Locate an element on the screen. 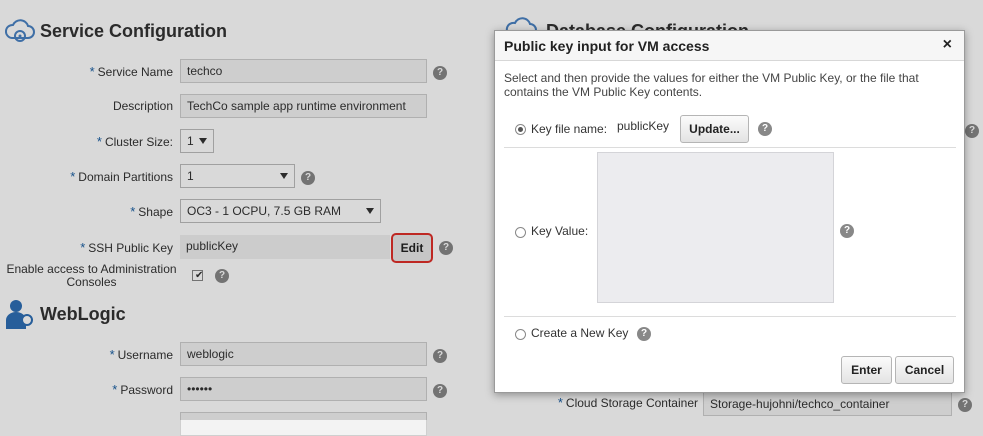 The height and width of the screenshot is (436, 983). close-icon: × is located at coordinates (947, 45).